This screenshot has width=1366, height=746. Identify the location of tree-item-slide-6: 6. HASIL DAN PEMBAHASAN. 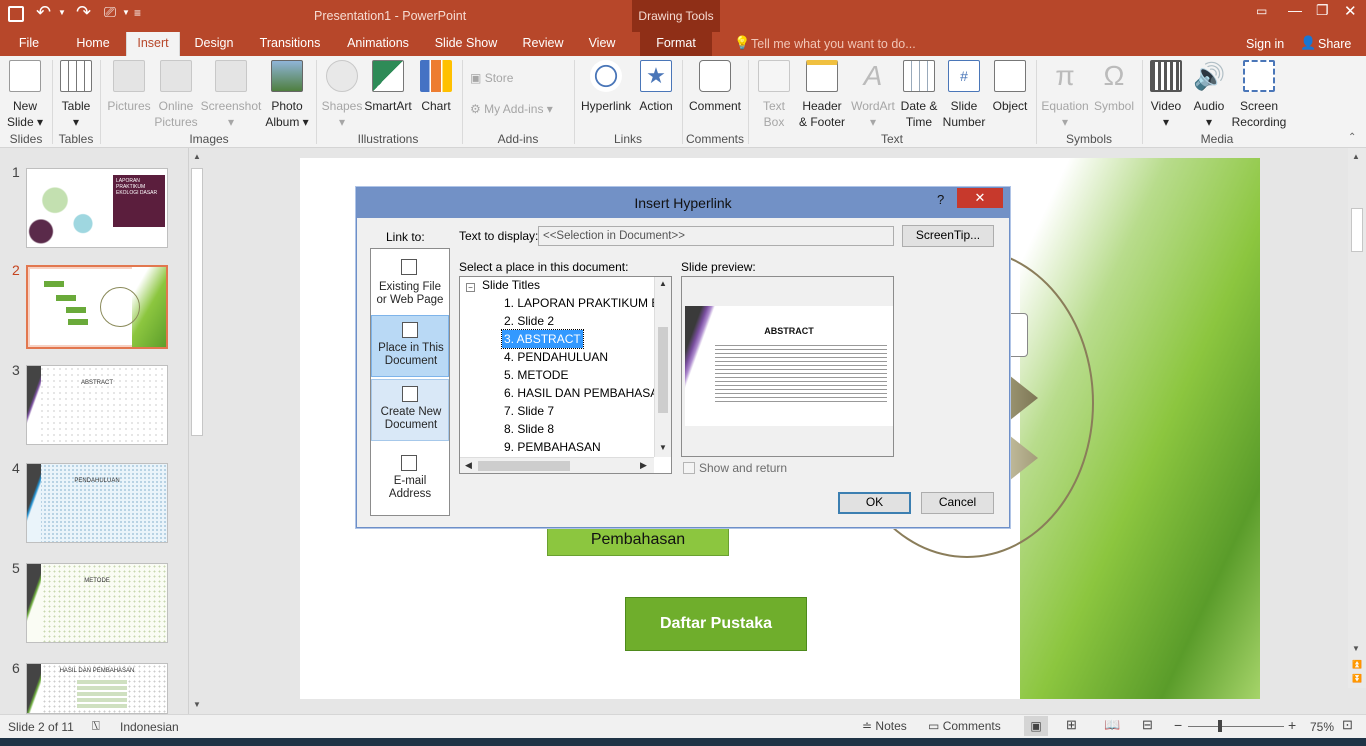
(585, 393).